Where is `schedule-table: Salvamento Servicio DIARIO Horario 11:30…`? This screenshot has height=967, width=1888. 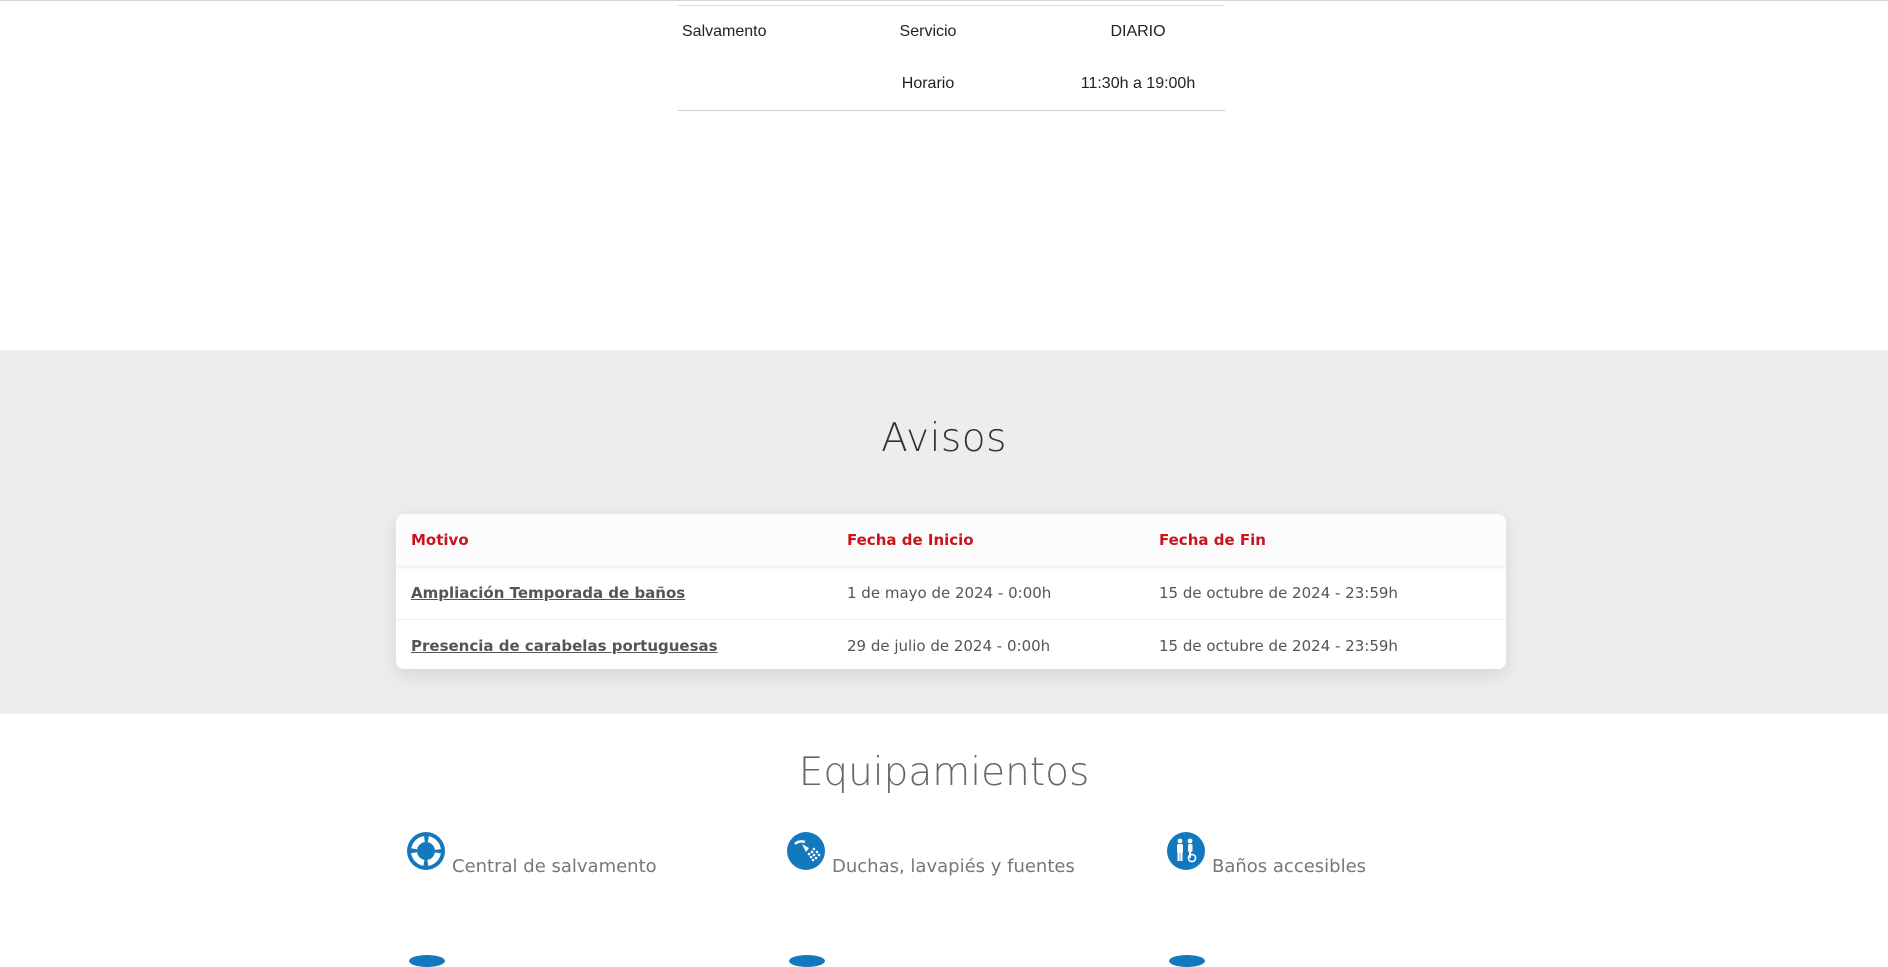
schedule-table: Salvamento Servicio DIARIO Horario 11:30… is located at coordinates (951, 58).